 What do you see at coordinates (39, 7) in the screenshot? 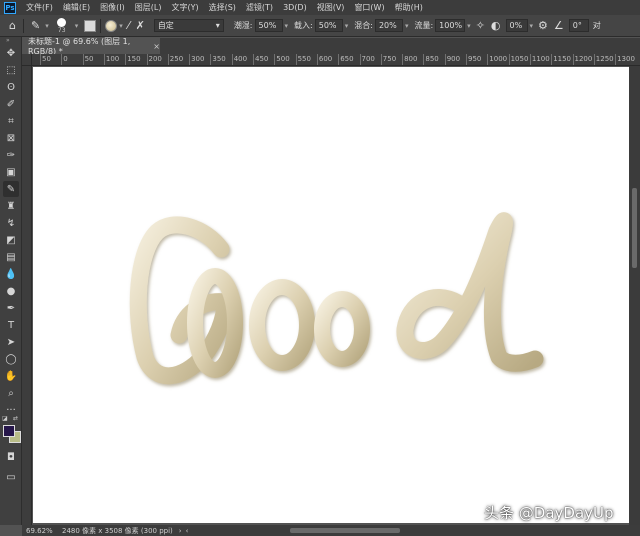
I see `menu-file: 文件(F)` at bounding box center [39, 7].